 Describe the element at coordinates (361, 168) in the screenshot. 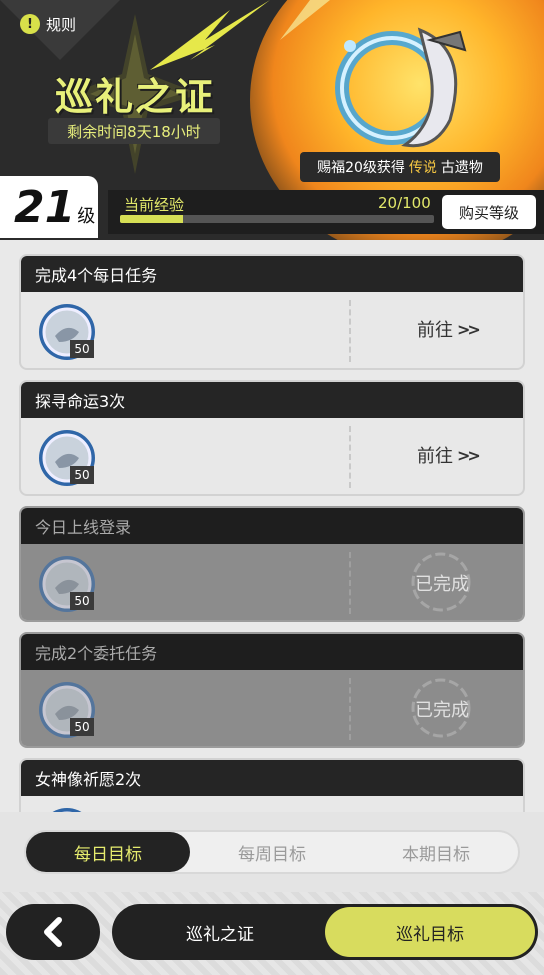

I see `reward-prefix: 赐福20级获得` at that location.